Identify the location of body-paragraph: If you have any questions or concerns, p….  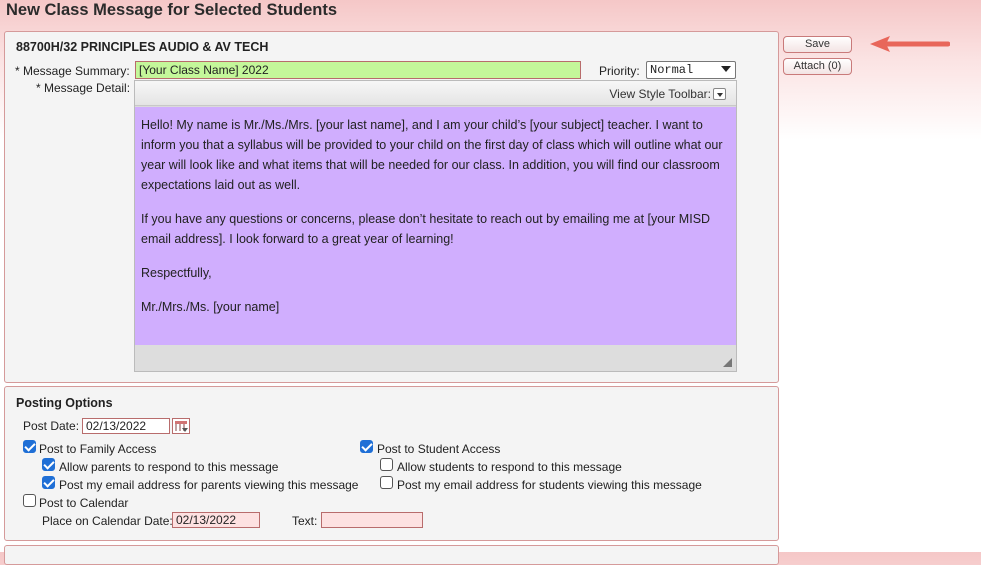
(426, 229).